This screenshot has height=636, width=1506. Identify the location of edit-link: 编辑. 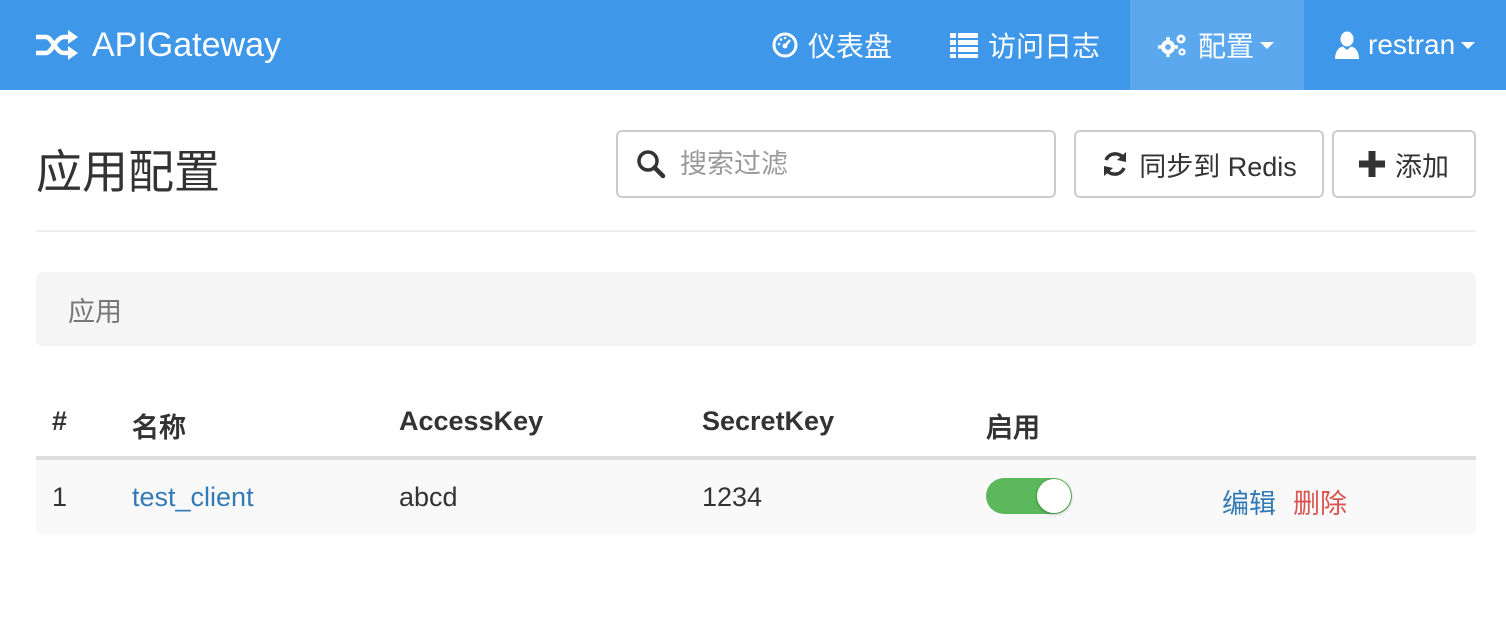
(1249, 501).